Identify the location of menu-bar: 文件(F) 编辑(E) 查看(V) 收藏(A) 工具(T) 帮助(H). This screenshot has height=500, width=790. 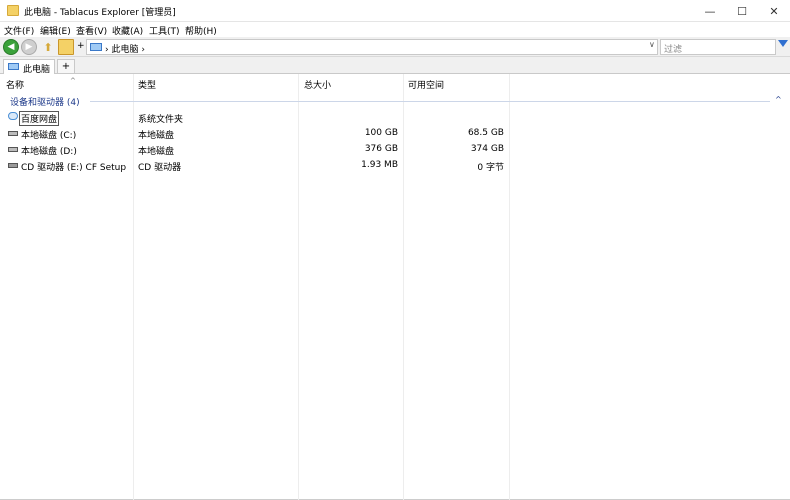
(395, 29).